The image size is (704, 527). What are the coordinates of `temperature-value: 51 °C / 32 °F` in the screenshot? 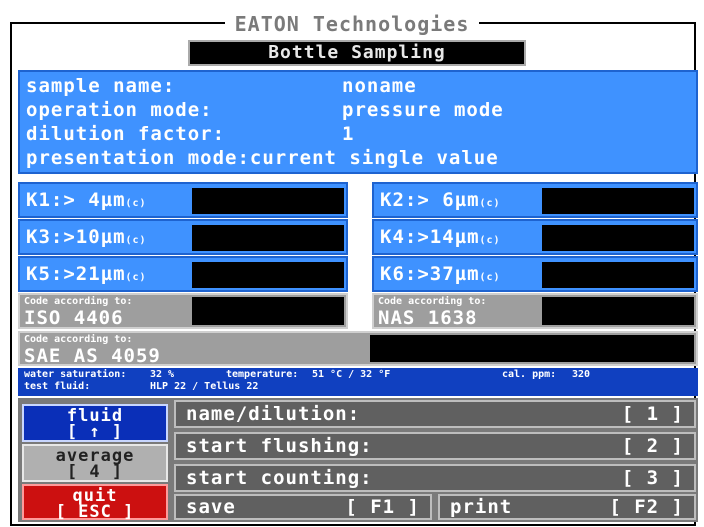 It's located at (351, 374).